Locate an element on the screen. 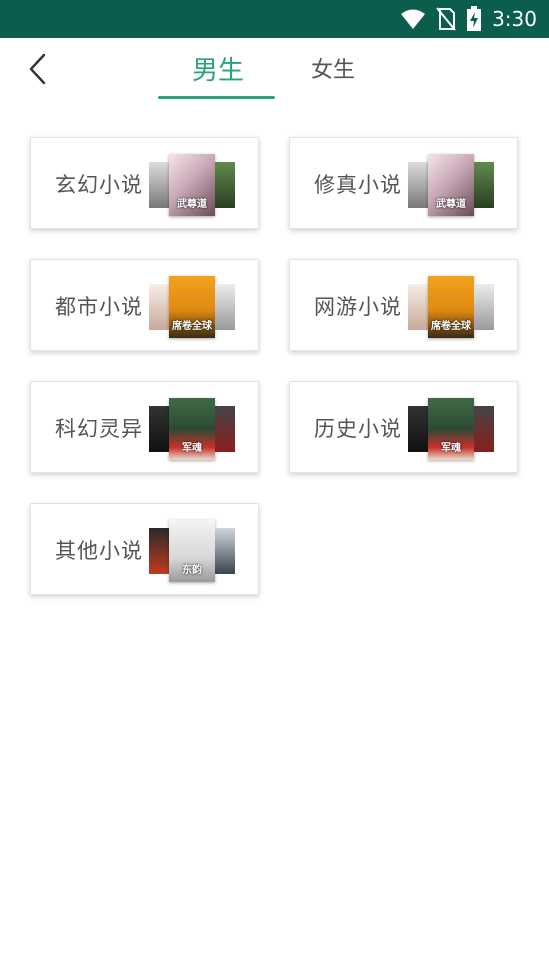 The height and width of the screenshot is (976, 549). category-label: 科幻灵异 is located at coordinates (99, 429).